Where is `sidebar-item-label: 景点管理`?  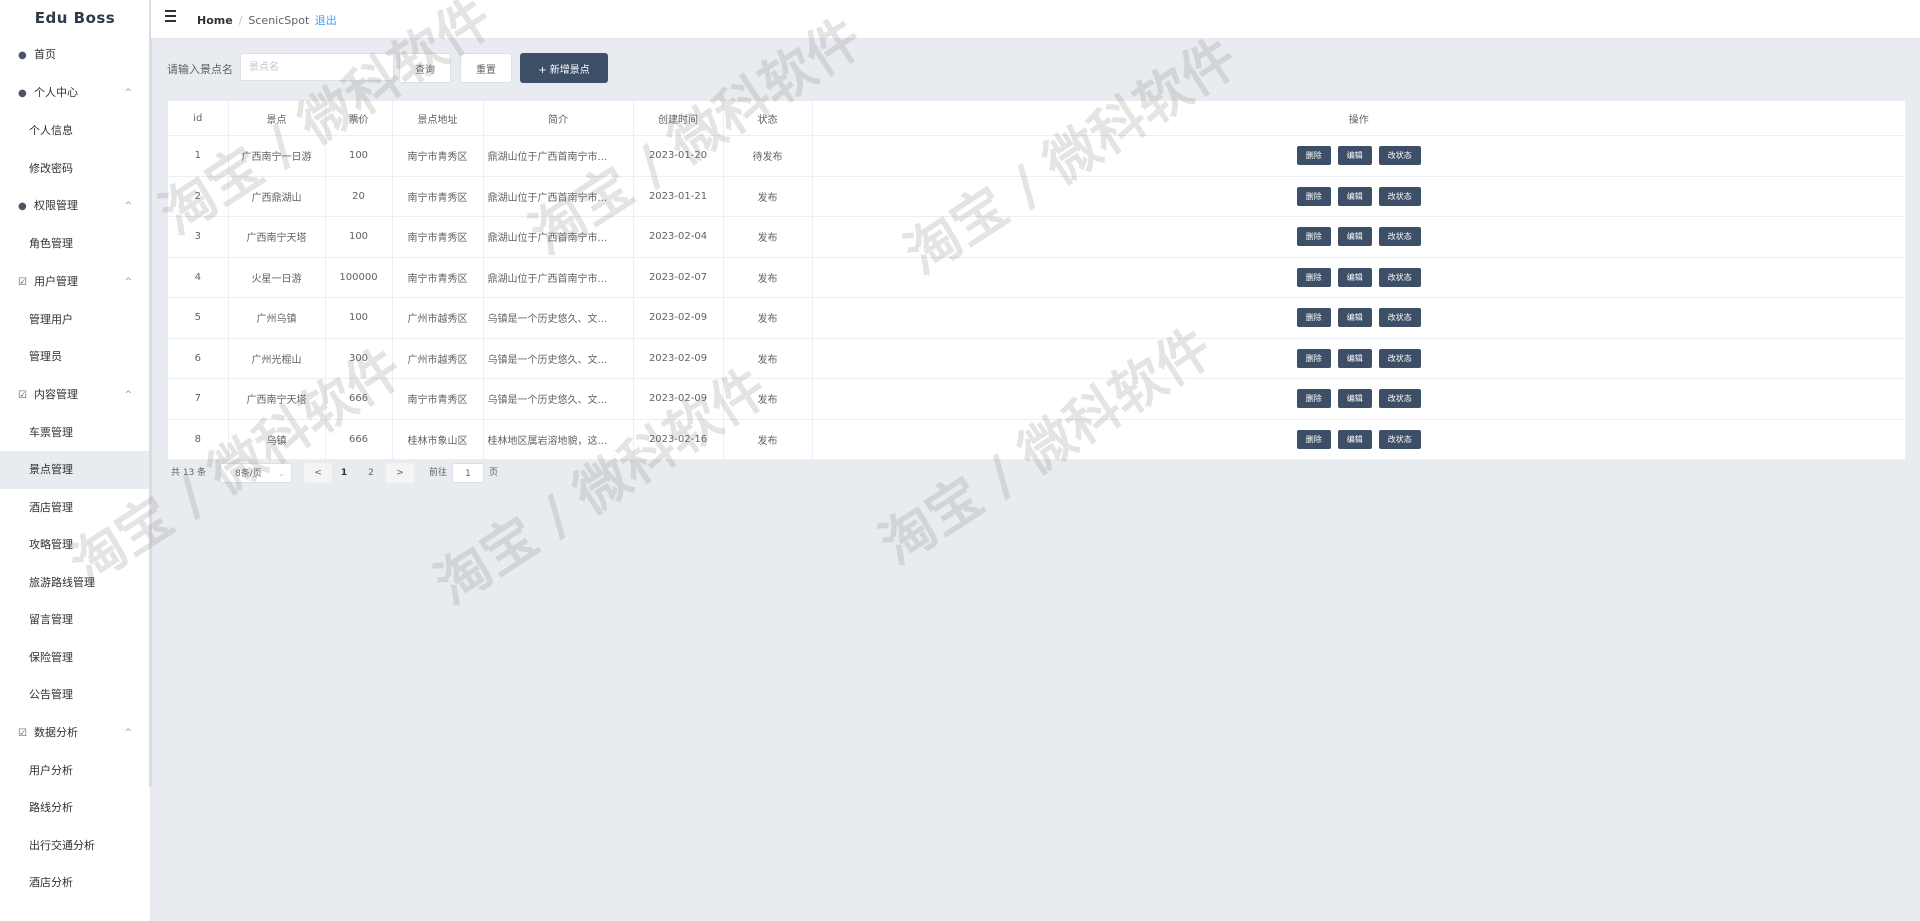
sidebar-item-label: 景点管理 is located at coordinates (51, 469).